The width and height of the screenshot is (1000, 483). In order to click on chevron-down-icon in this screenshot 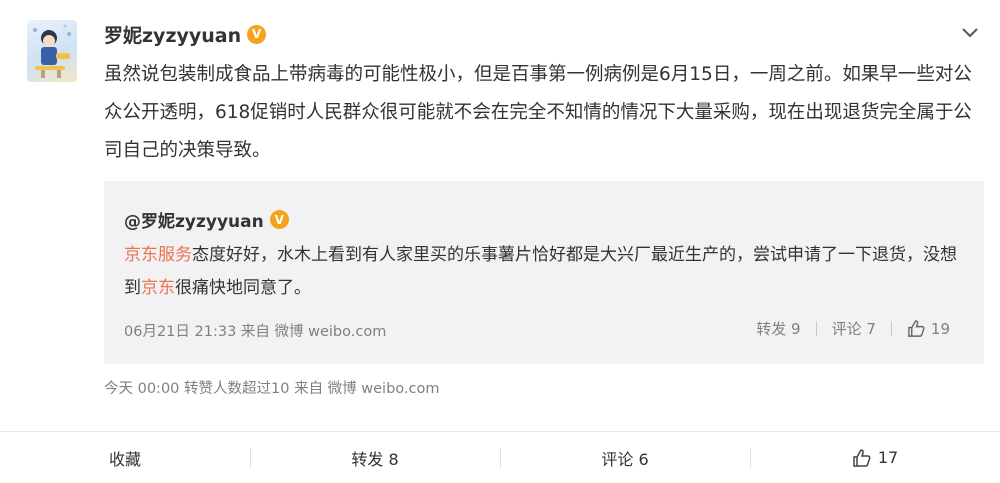, I will do `click(970, 33)`.